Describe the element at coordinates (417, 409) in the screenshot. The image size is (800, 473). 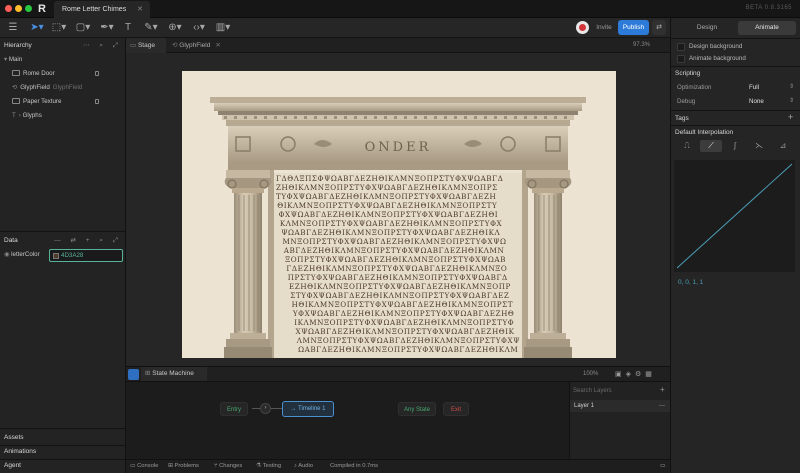
I see `any-state-node: Any State` at that location.